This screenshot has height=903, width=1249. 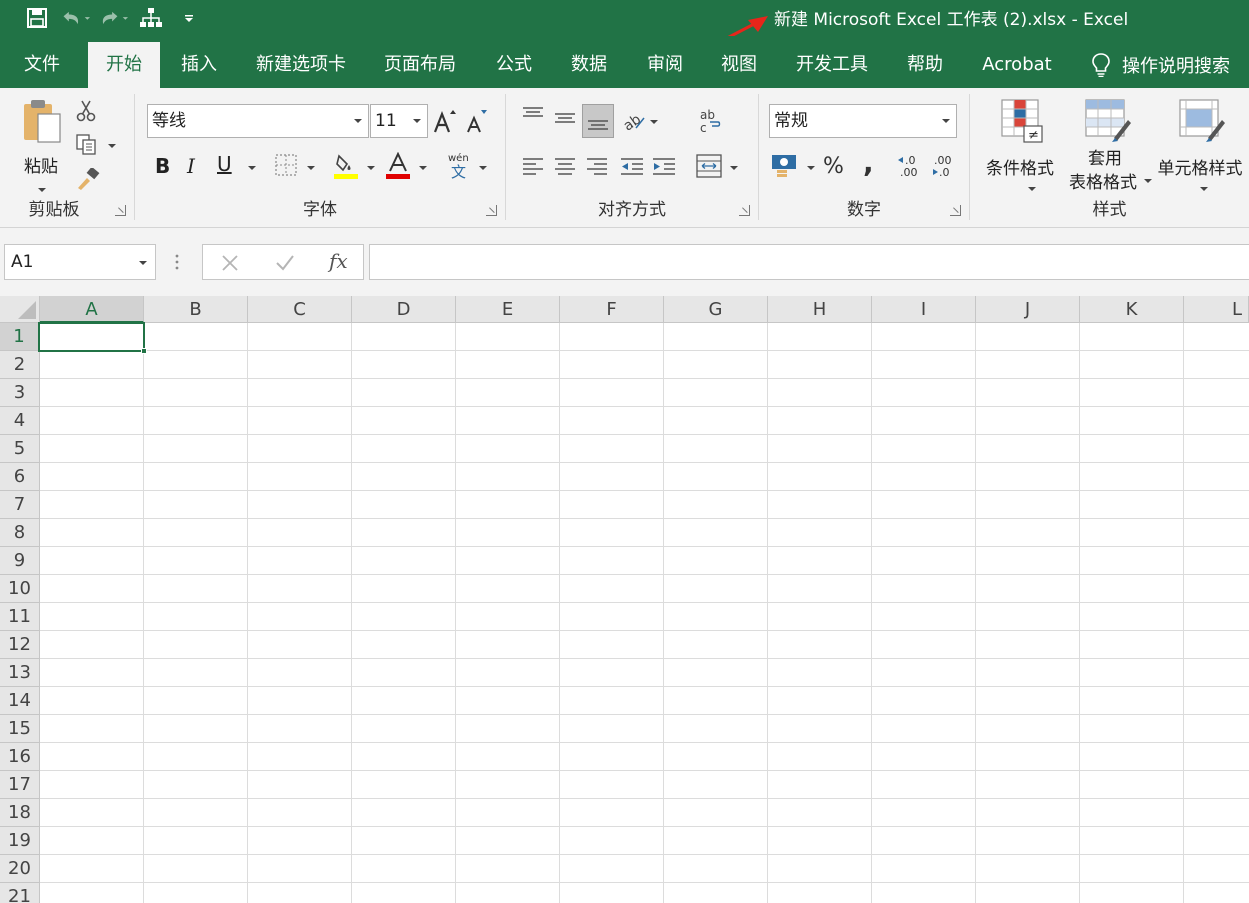 What do you see at coordinates (665, 65) in the screenshot?
I see `tab-review: 审阅` at bounding box center [665, 65].